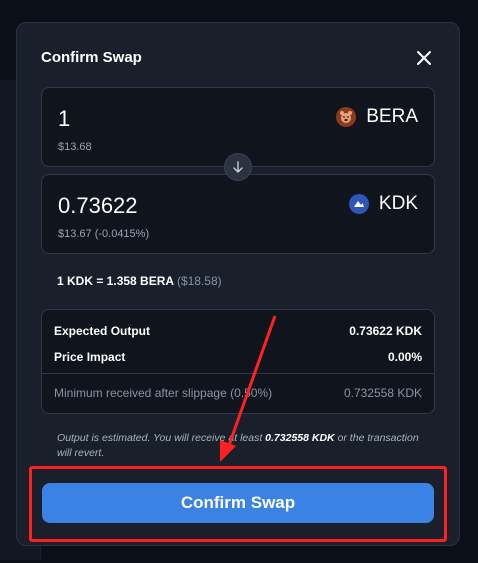 The image size is (478, 563). Describe the element at coordinates (115, 281) in the screenshot. I see `rate-text: 1 KDK = 1.358 BERA` at that location.